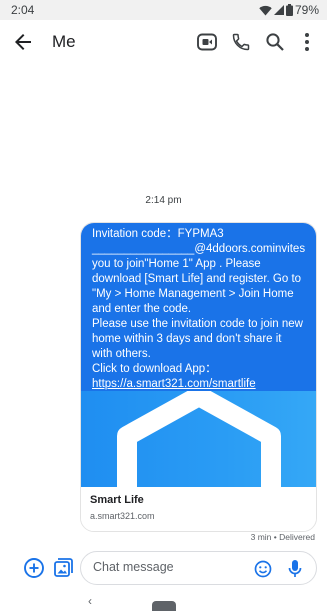  I want to click on compose-field, so click(198, 568).